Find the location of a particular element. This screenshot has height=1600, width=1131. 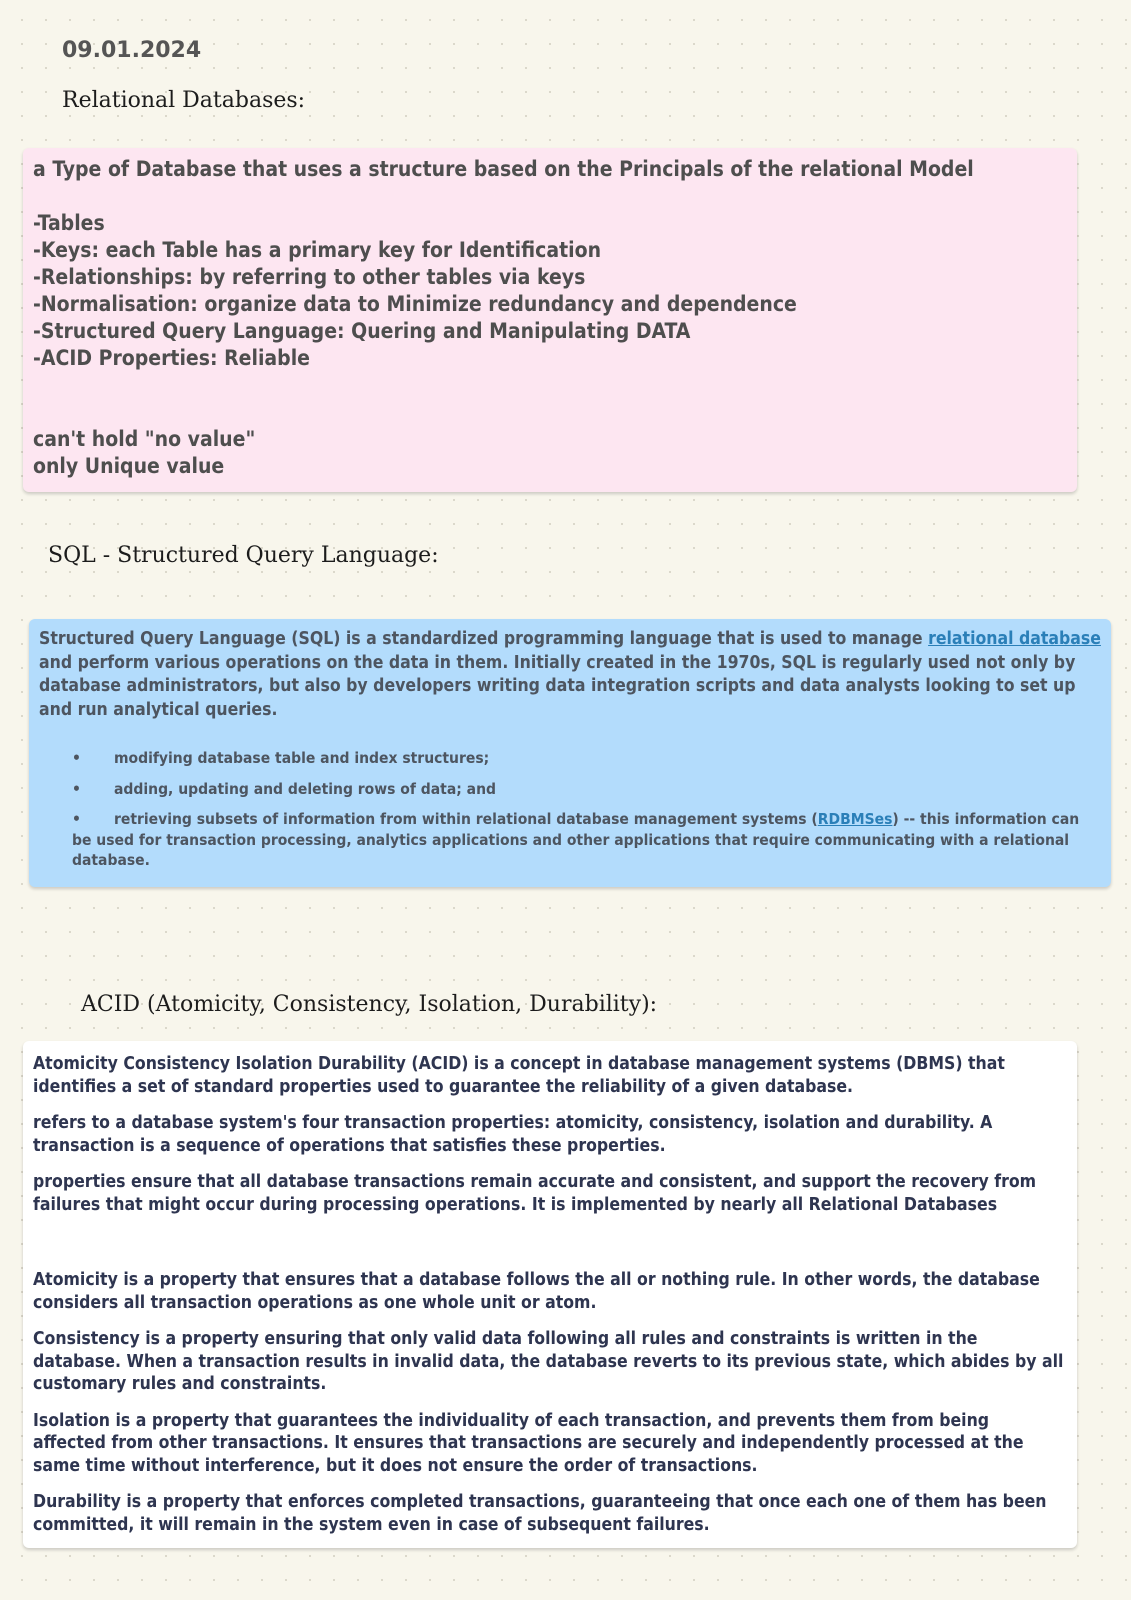

relational-databases-heading: Relational Databases: is located at coordinates (184, 100).